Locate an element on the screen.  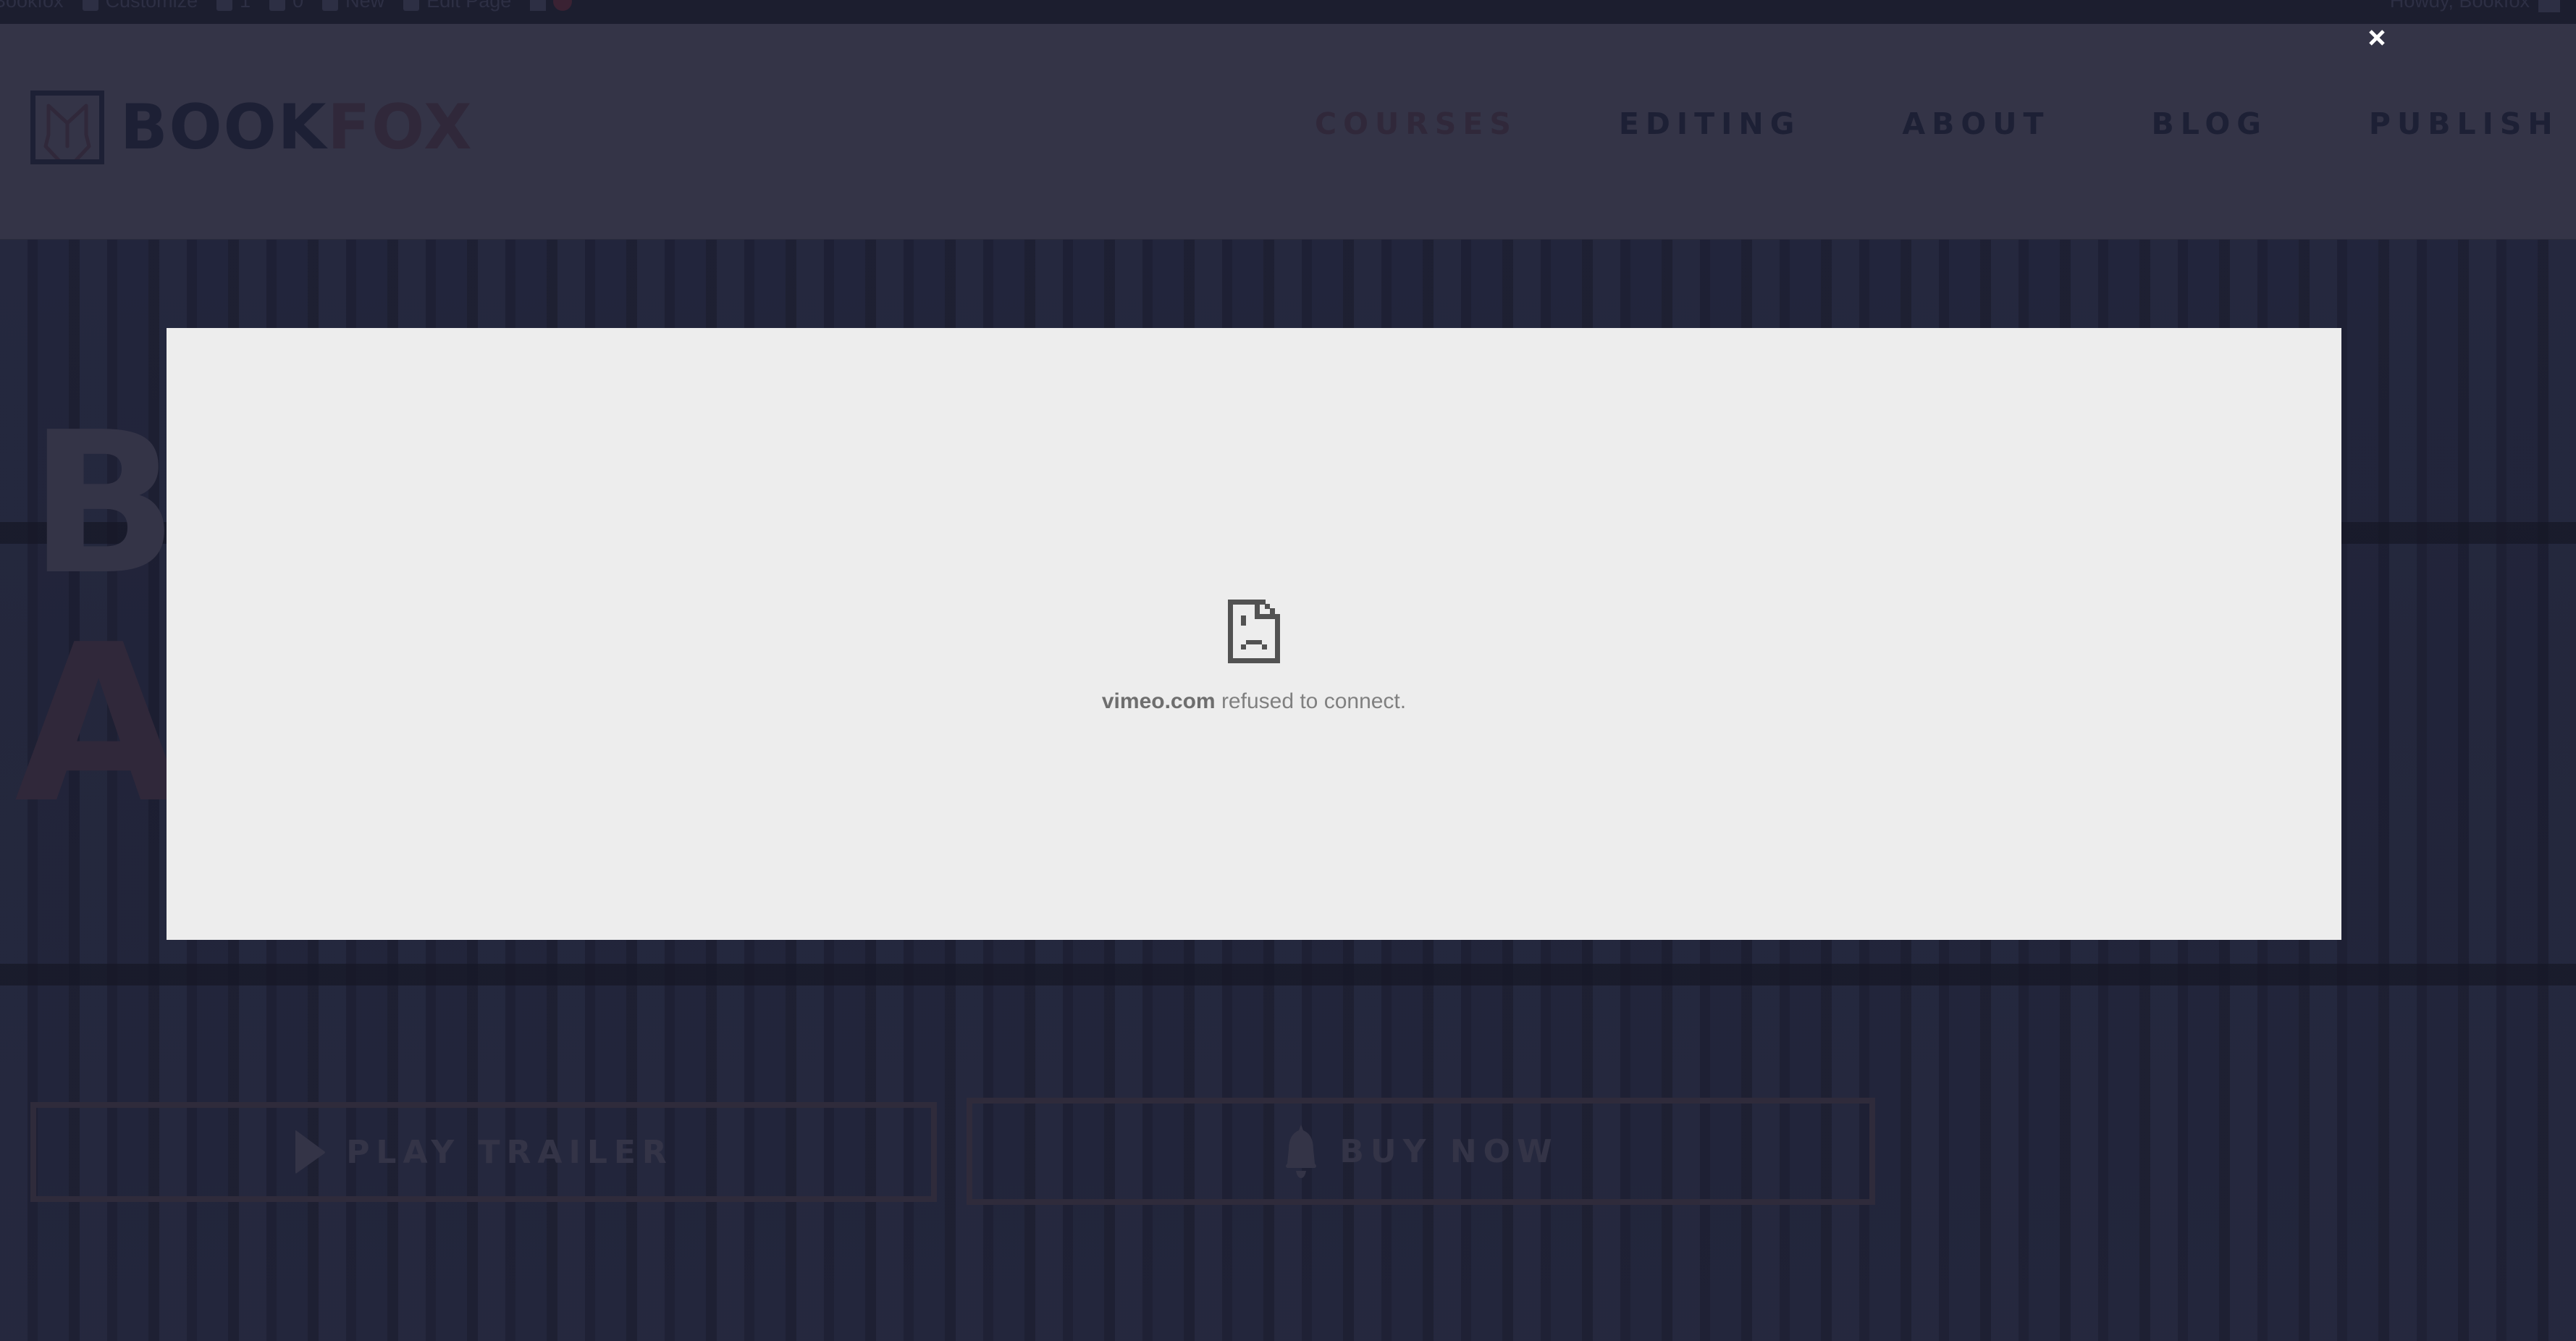
play-trailer-button: PLAY TRAILER is located at coordinates (483, 1152).